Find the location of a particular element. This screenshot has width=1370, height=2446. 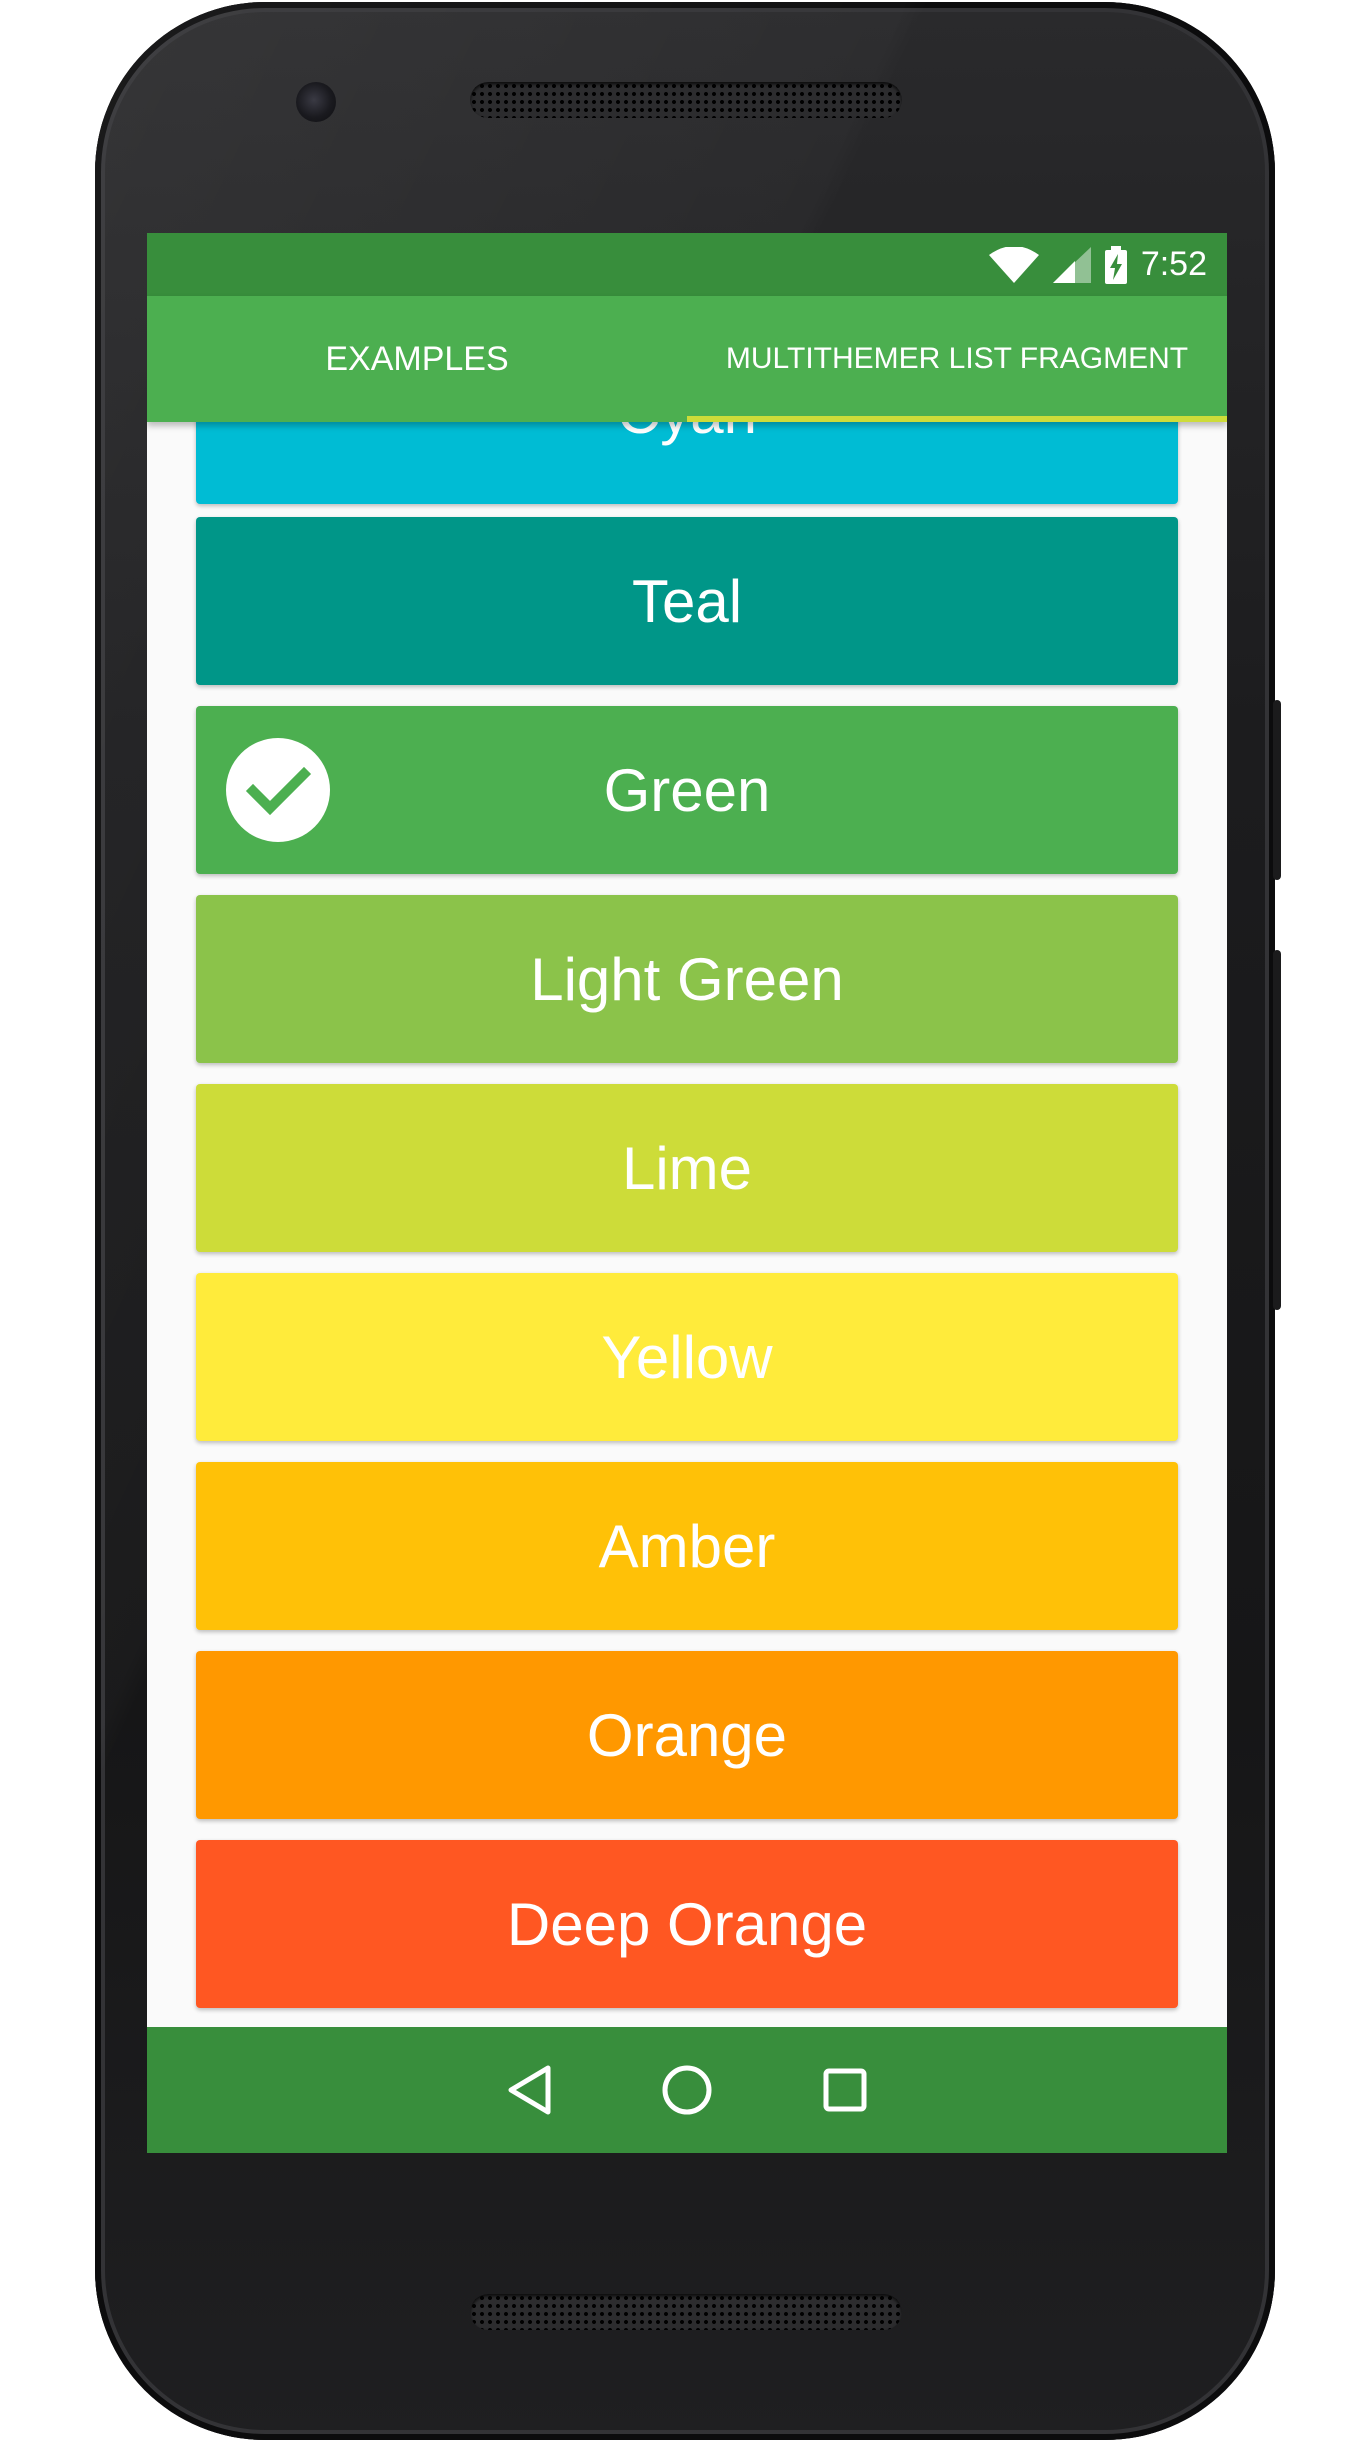

color-item-cyan: Cyan is located at coordinates (687, 463).